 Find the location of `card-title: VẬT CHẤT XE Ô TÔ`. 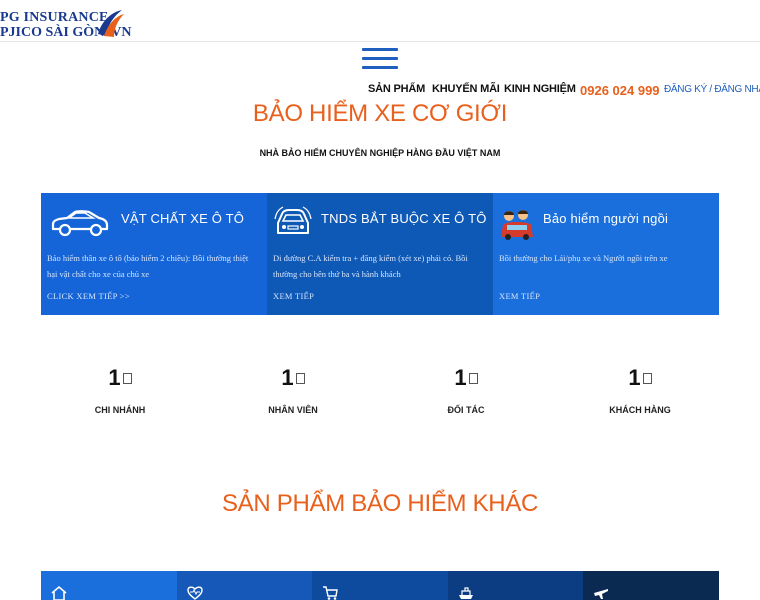

card-title: VẬT CHẤT XE Ô TÔ is located at coordinates (183, 218).